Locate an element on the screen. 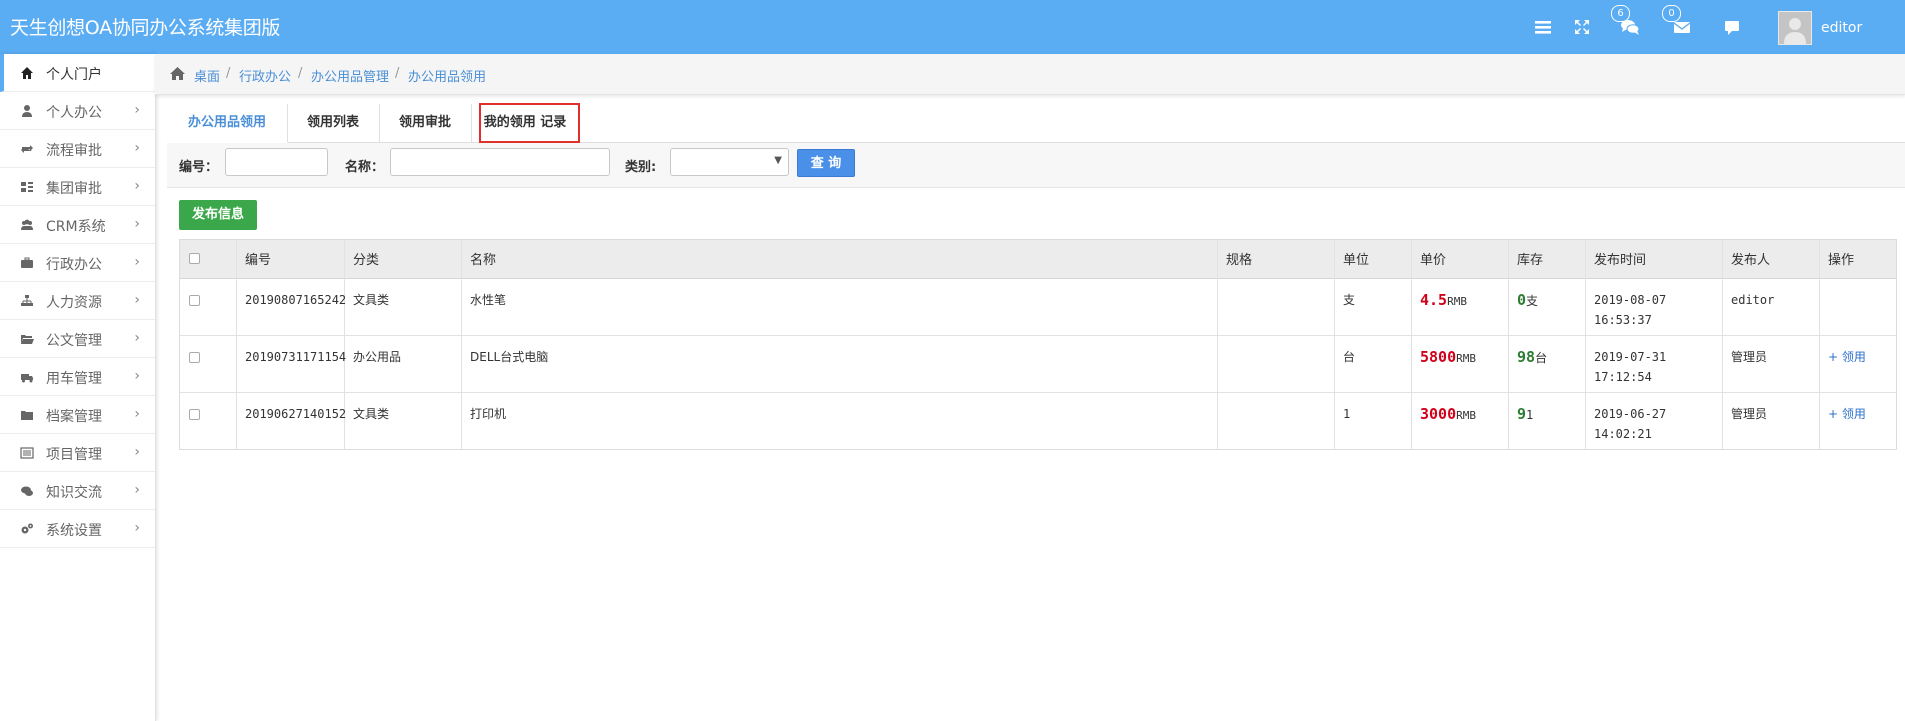 Image resolution: width=1905 pixels, height=721 pixels. breadcrumb-supplies-management: 办公用品管理 is located at coordinates (350, 75).